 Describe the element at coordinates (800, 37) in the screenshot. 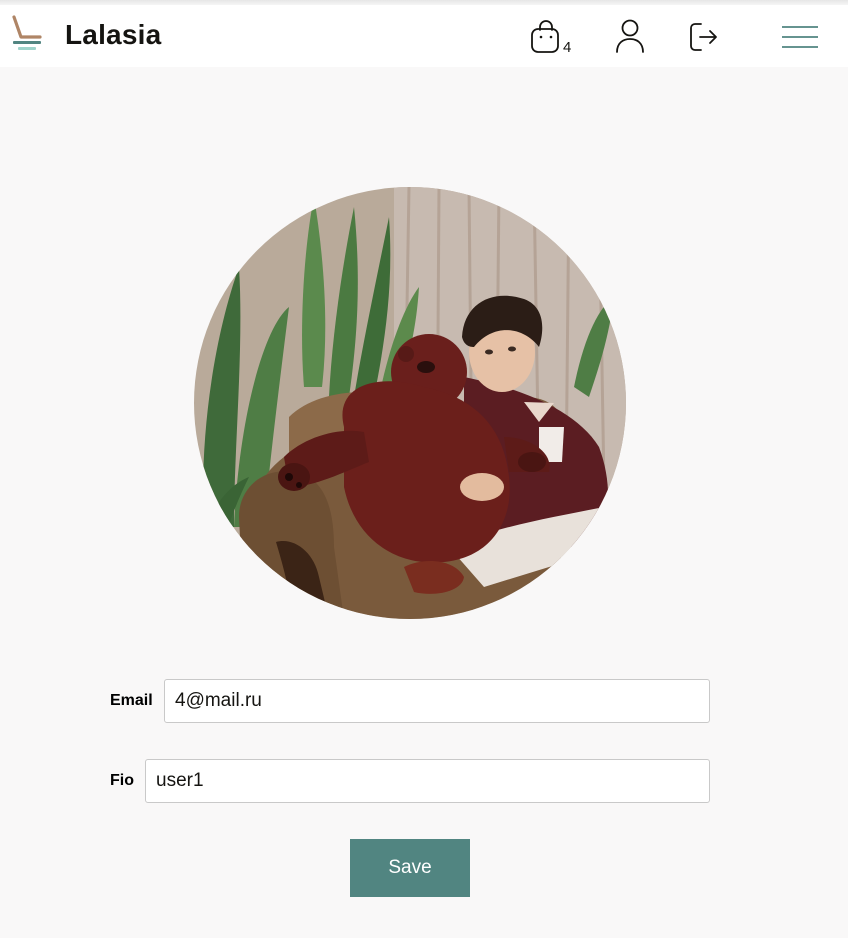

I see `hamburger-menu-icon` at that location.